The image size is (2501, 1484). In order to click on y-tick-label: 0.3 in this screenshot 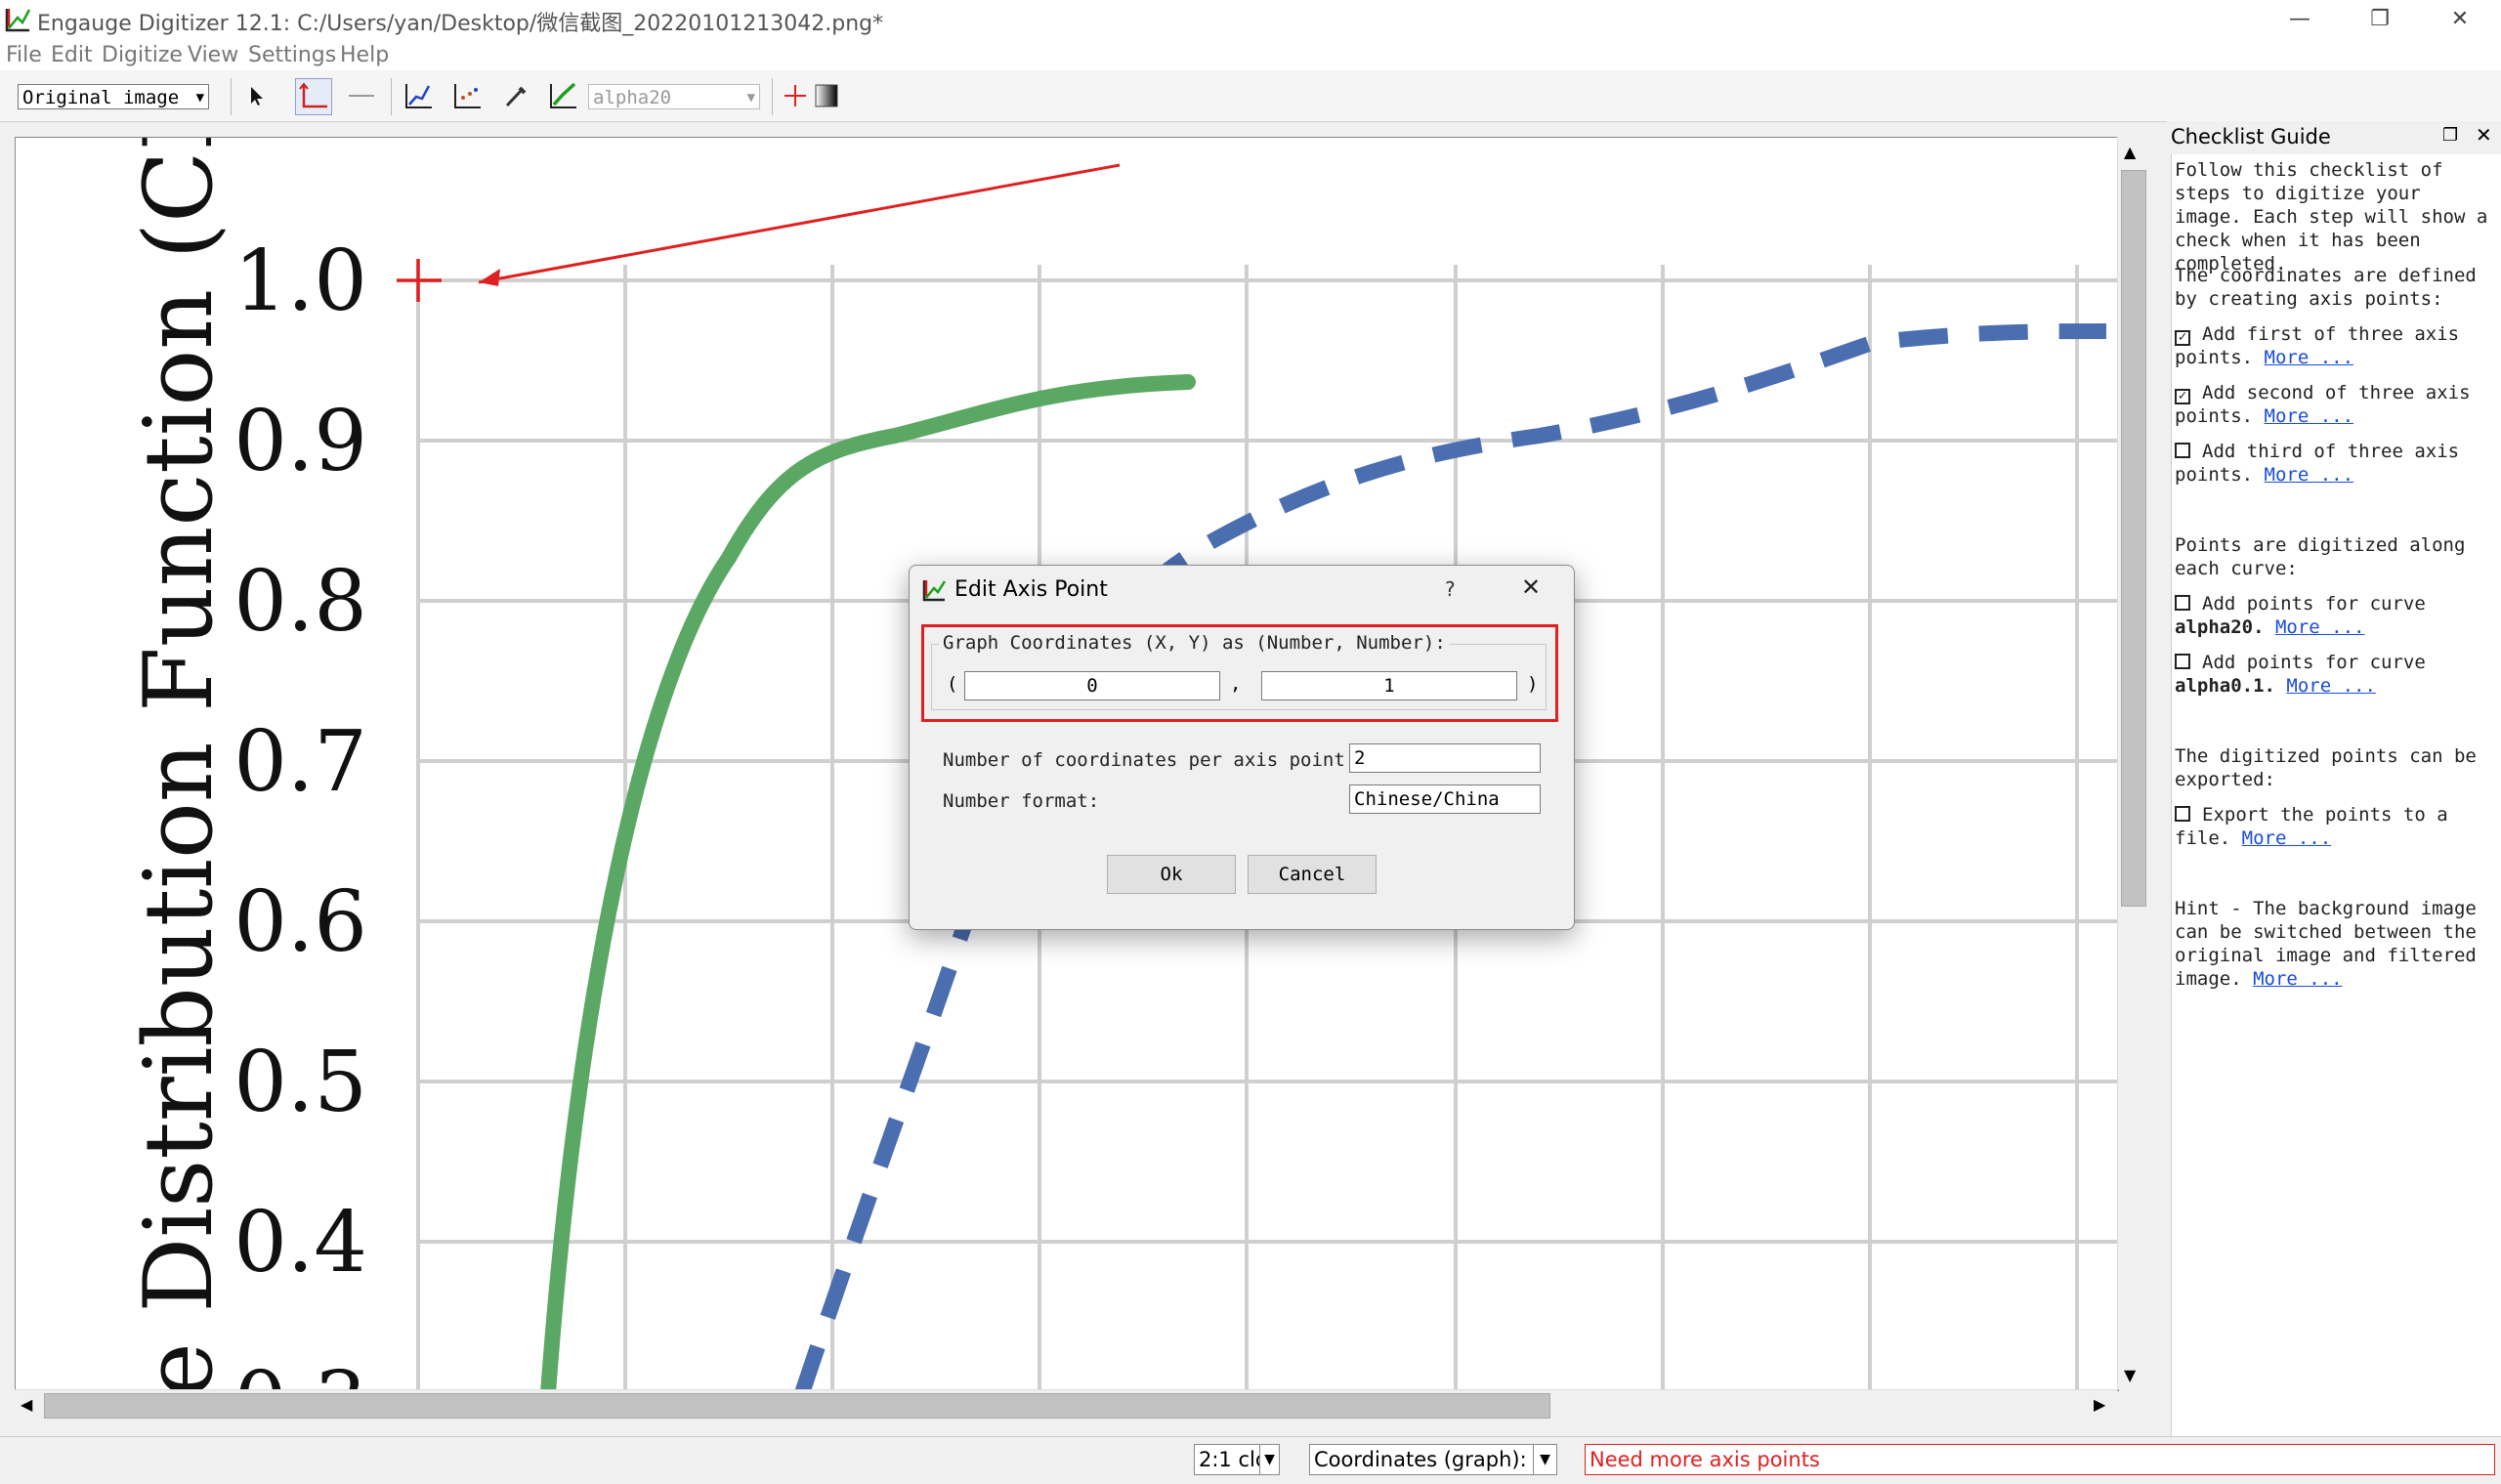, I will do `click(300, 1372)`.